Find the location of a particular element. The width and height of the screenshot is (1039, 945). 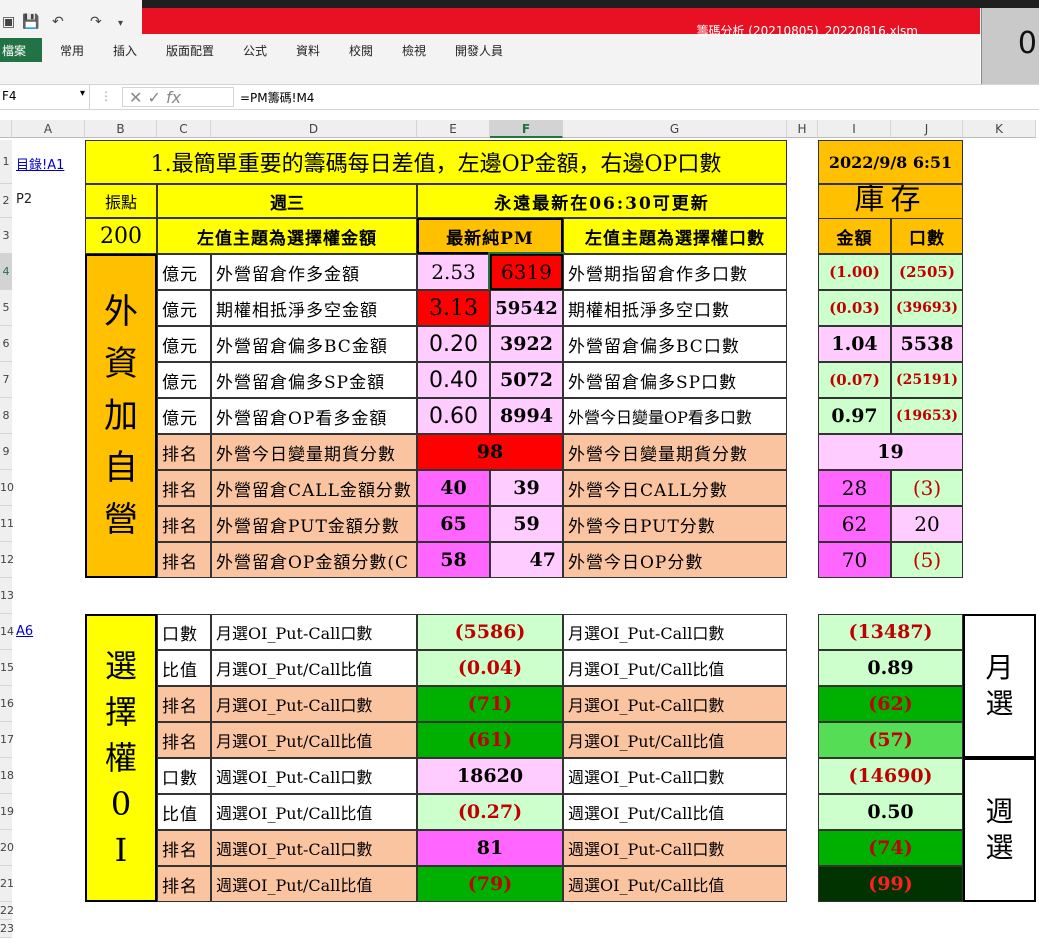

function-icon: fx is located at coordinates (173, 97).